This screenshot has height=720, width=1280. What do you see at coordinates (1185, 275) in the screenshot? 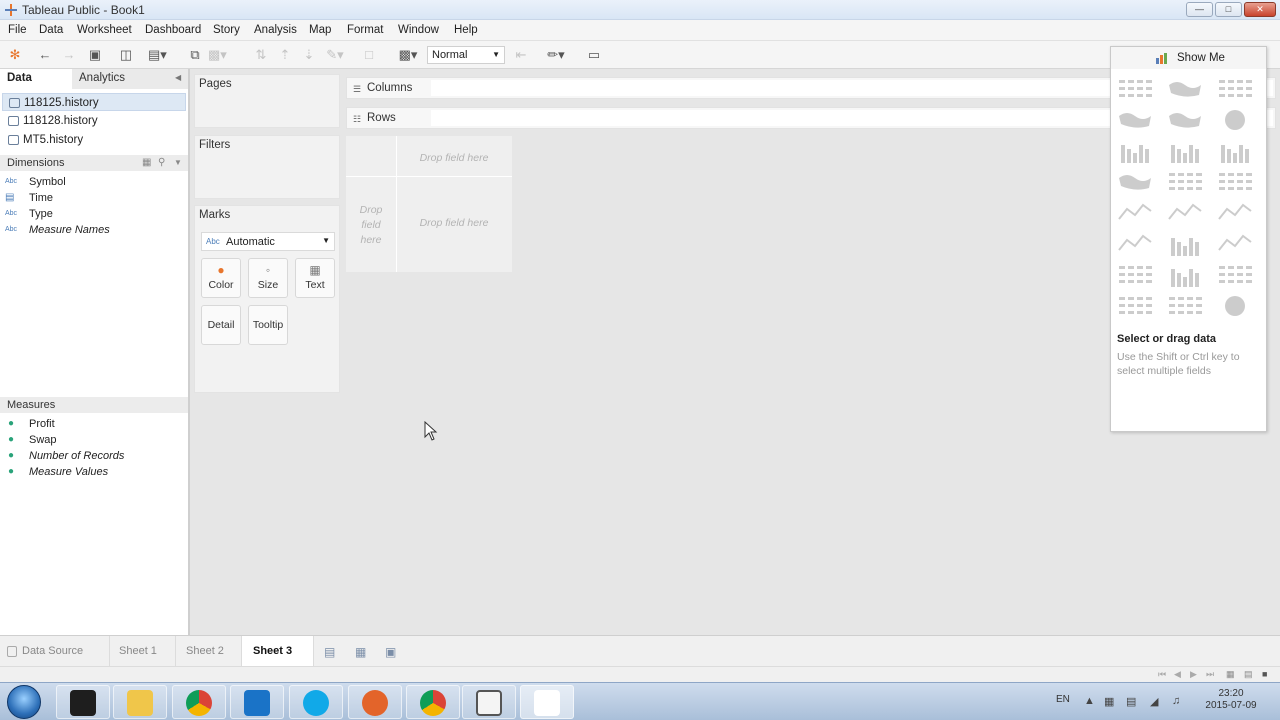
I see `histogram-icon` at bounding box center [1185, 275].